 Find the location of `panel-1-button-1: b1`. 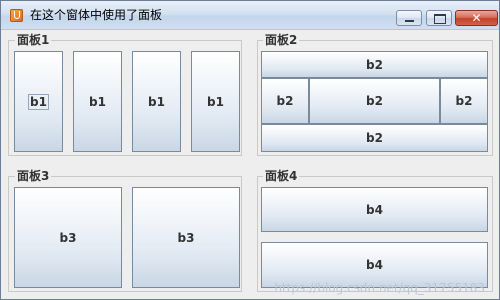

panel-1-button-1: b1 is located at coordinates (38, 101).